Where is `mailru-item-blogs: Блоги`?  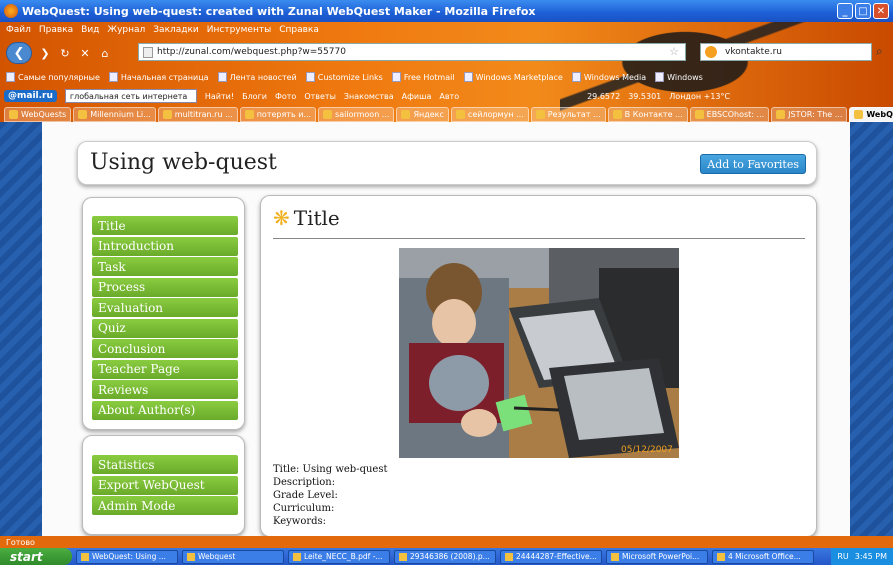
mailru-item-blogs: Блоги is located at coordinates (254, 96).